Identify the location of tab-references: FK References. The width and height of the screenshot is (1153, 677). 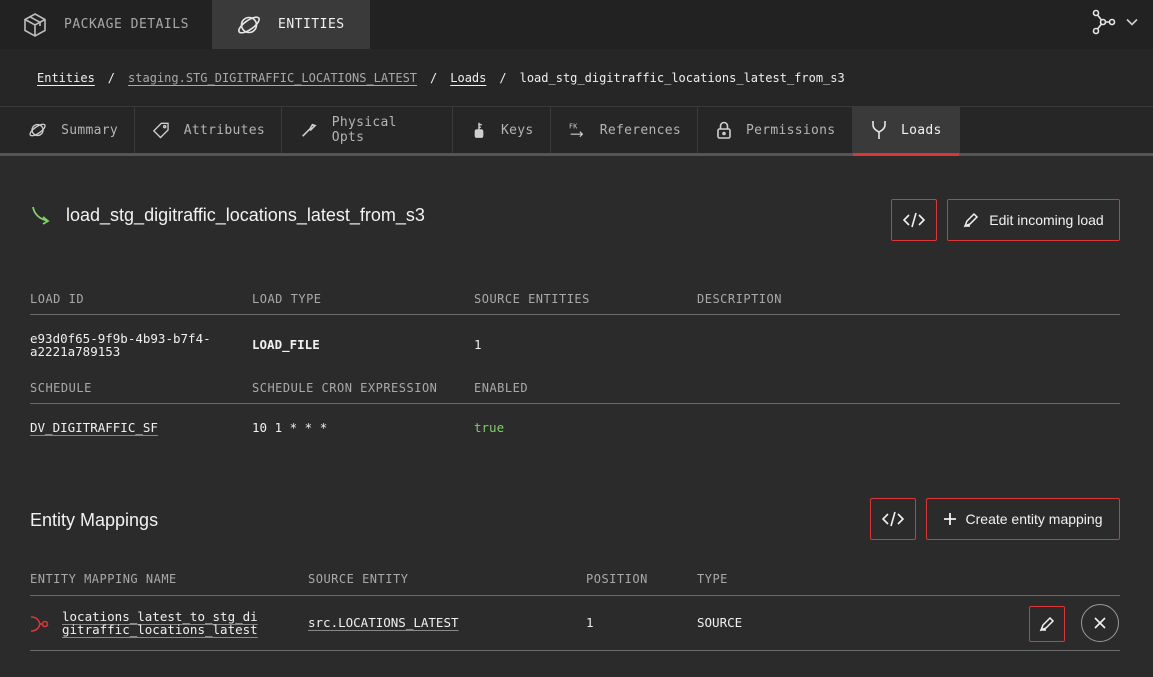
(624, 130).